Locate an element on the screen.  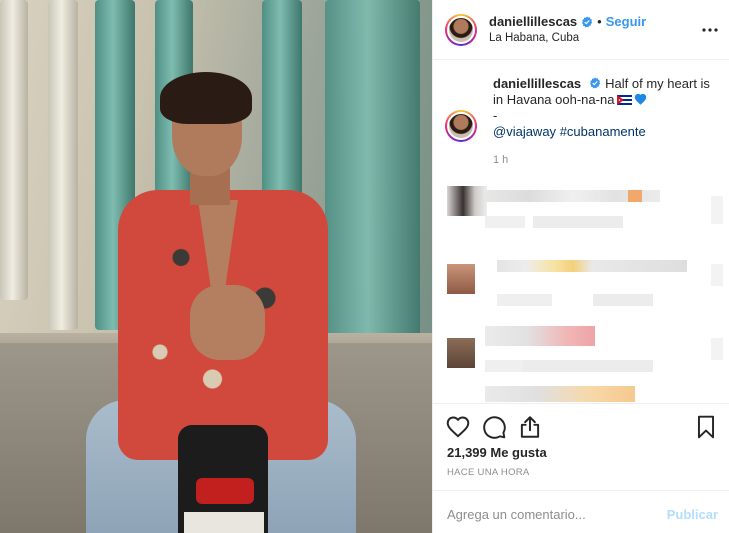
likes-count: 21,399 Me gusta is located at coordinates (497, 452).